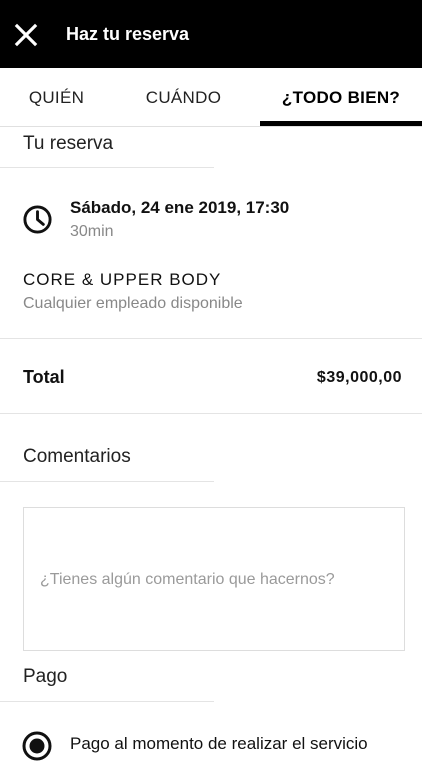  I want to click on step-tabs: QUIÉN CUÁNDO ¿TODO BIEN?, so click(211, 97).